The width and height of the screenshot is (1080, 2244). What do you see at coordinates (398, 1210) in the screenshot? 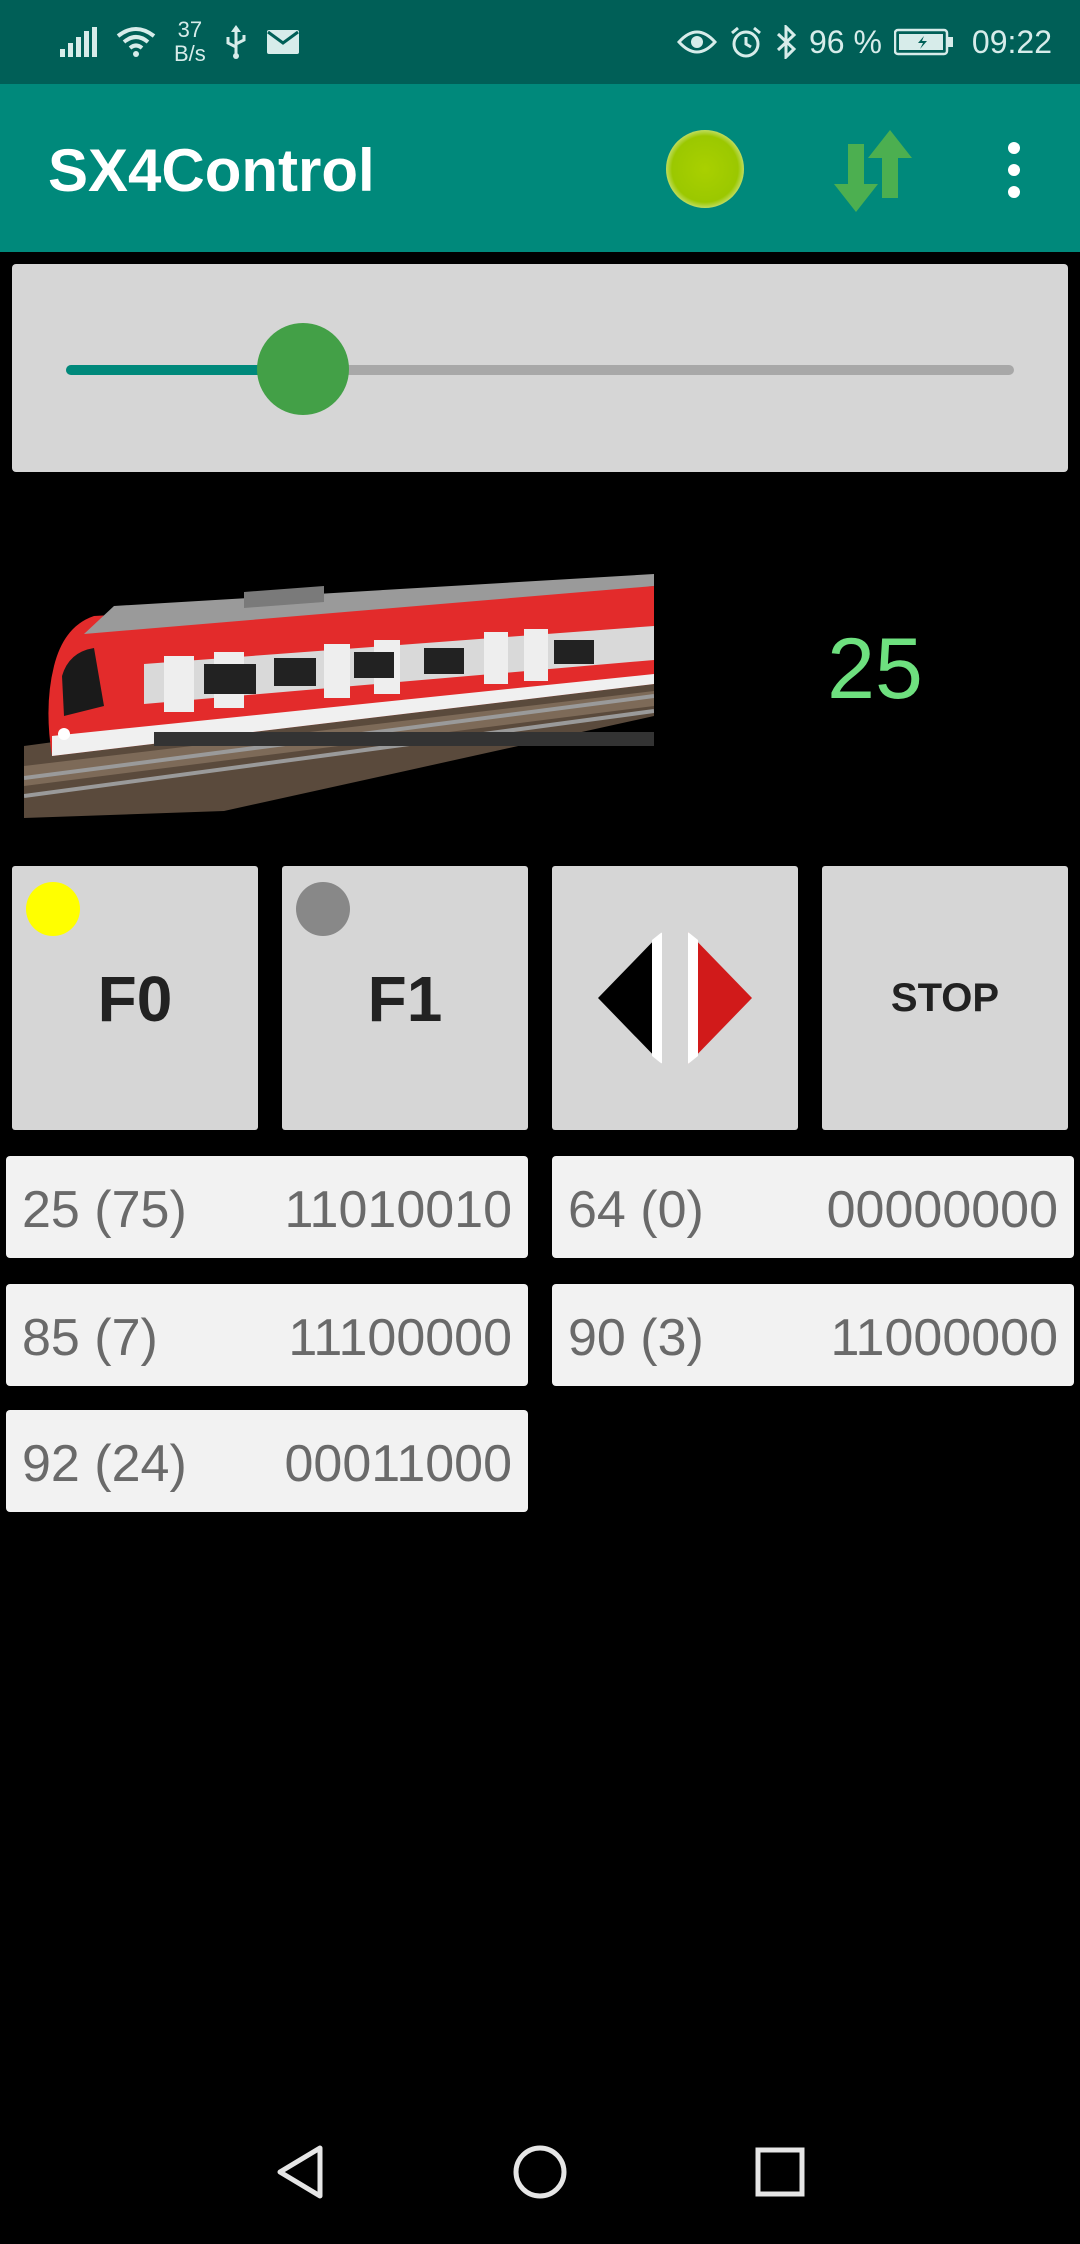
I see `sx-bits: 11010010` at bounding box center [398, 1210].